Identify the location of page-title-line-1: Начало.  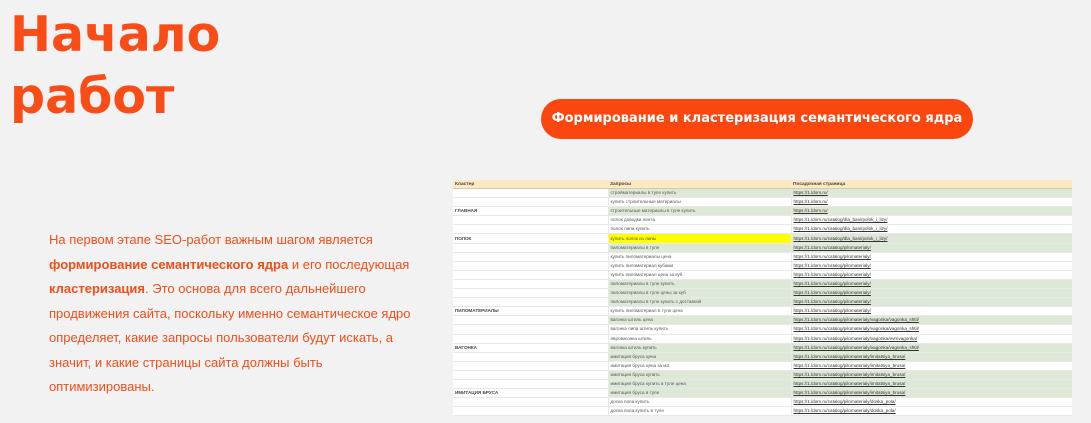
(115, 34).